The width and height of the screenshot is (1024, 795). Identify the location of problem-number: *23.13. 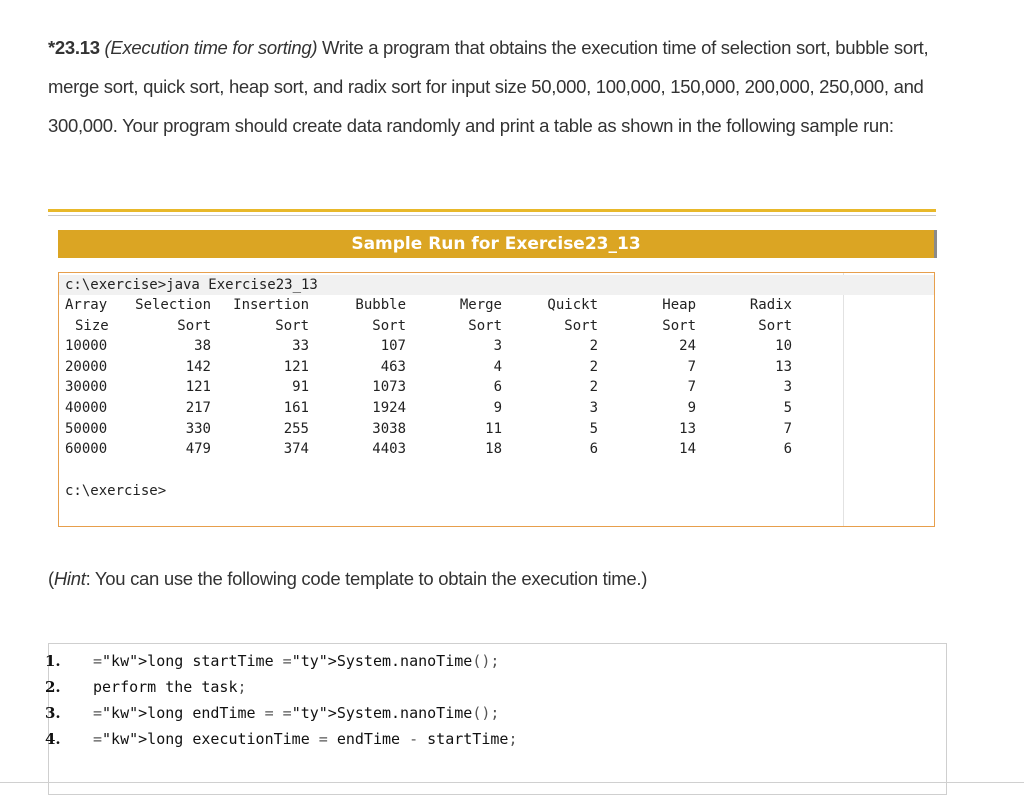
(74, 47).